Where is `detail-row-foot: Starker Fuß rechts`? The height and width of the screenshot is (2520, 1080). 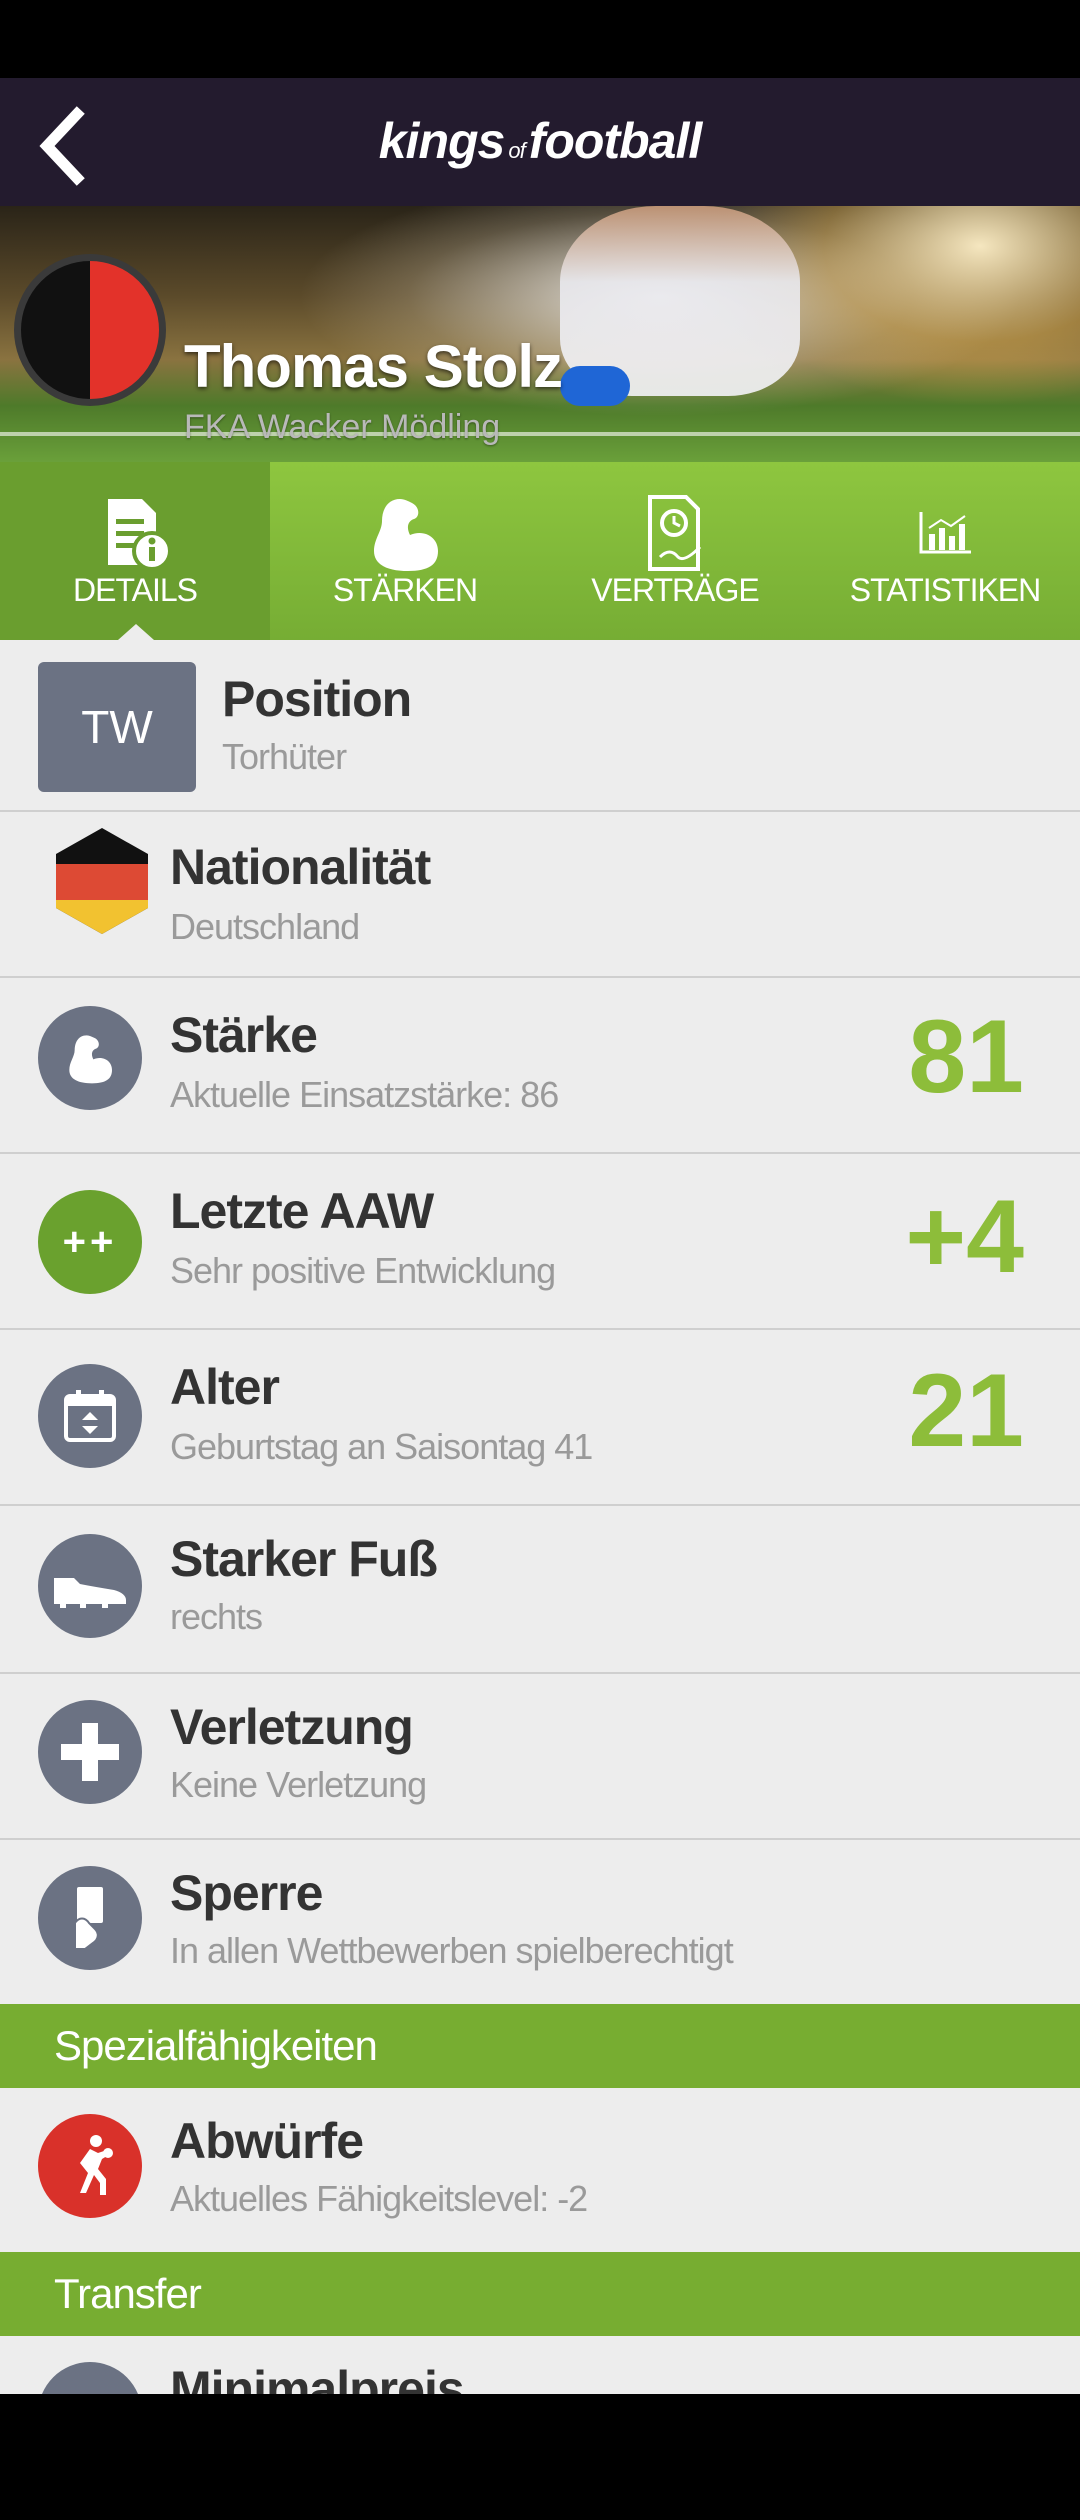
detail-row-foot: Starker Fuß rechts is located at coordinates (540, 1590).